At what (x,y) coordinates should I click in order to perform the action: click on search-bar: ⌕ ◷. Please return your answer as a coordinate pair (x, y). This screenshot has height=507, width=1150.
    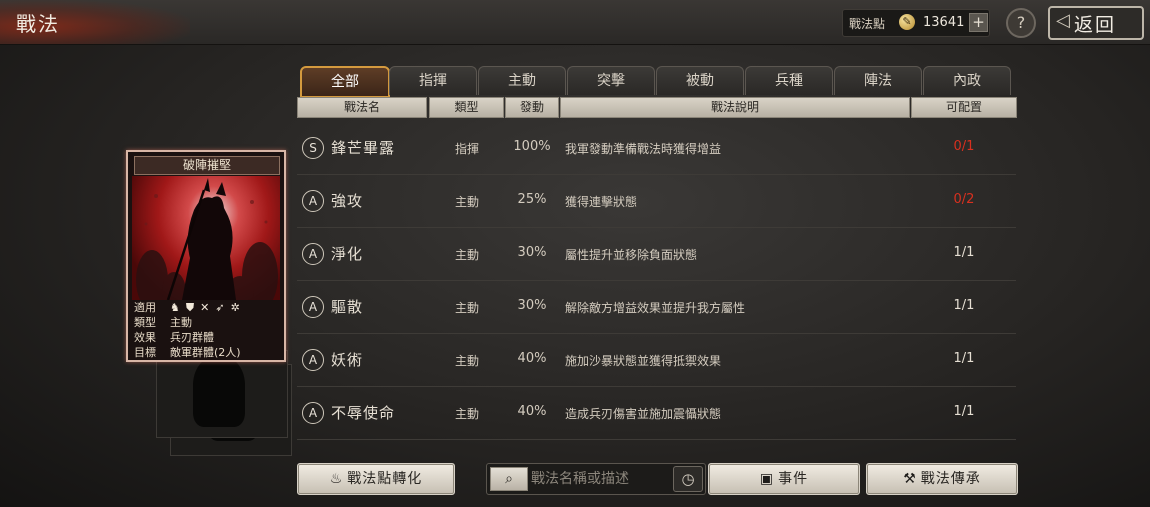
    Looking at the image, I should click on (596, 479).